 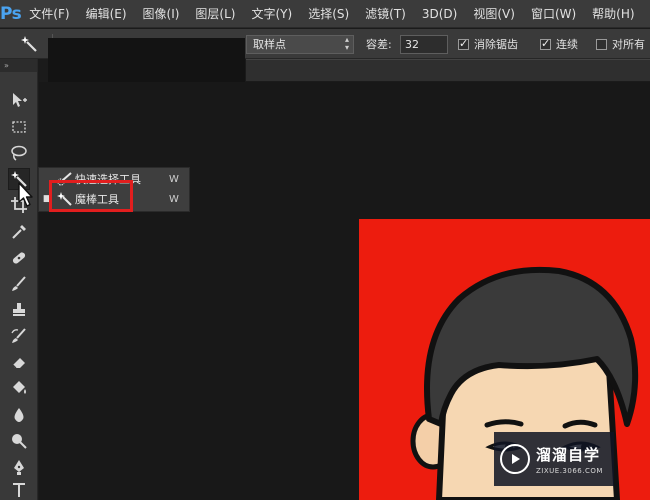 I want to click on menu-layer: 图层(L), so click(x=215, y=13).